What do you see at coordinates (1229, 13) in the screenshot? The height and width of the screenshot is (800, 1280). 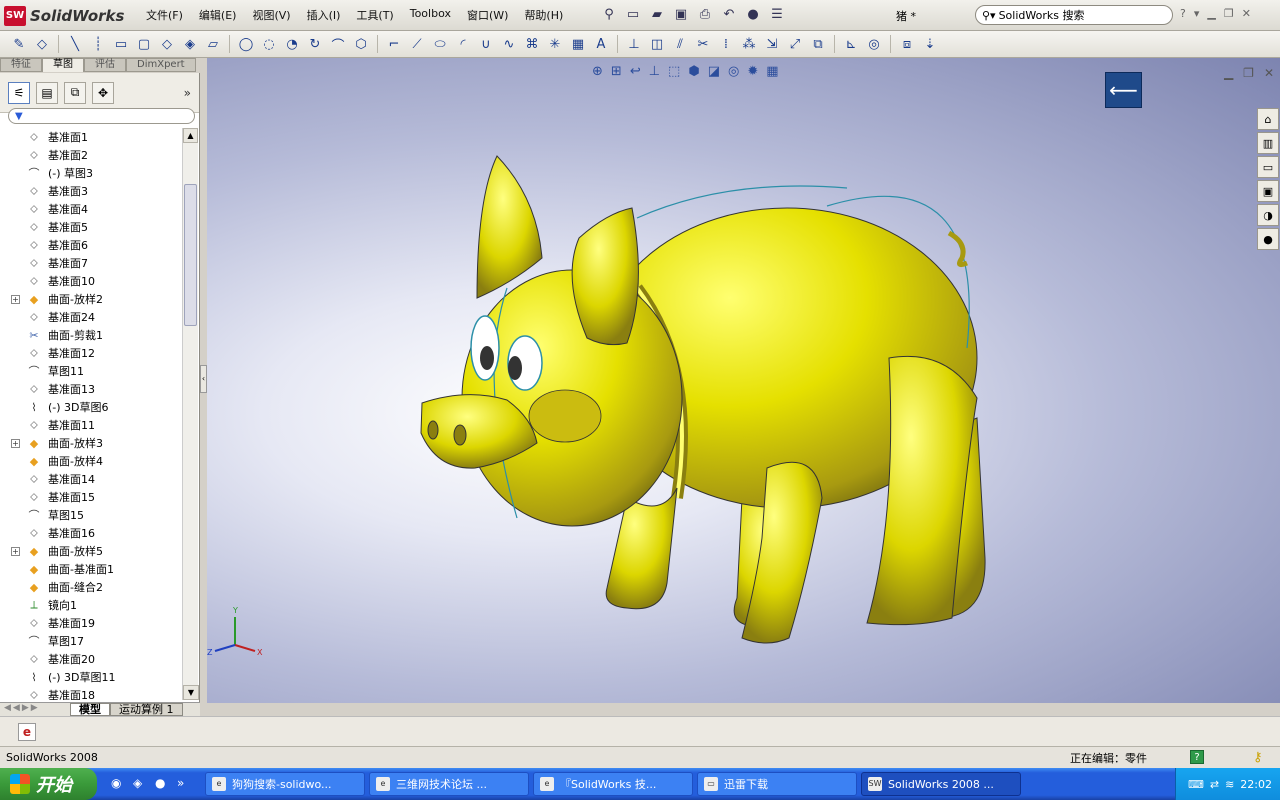 I see `restore-icon: ❐` at bounding box center [1229, 13].